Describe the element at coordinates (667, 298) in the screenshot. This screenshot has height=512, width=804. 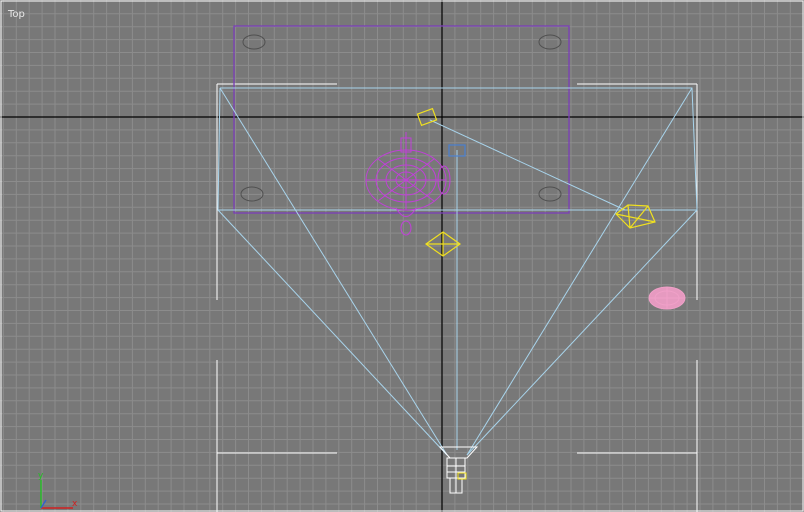
I see `sphere` at that location.